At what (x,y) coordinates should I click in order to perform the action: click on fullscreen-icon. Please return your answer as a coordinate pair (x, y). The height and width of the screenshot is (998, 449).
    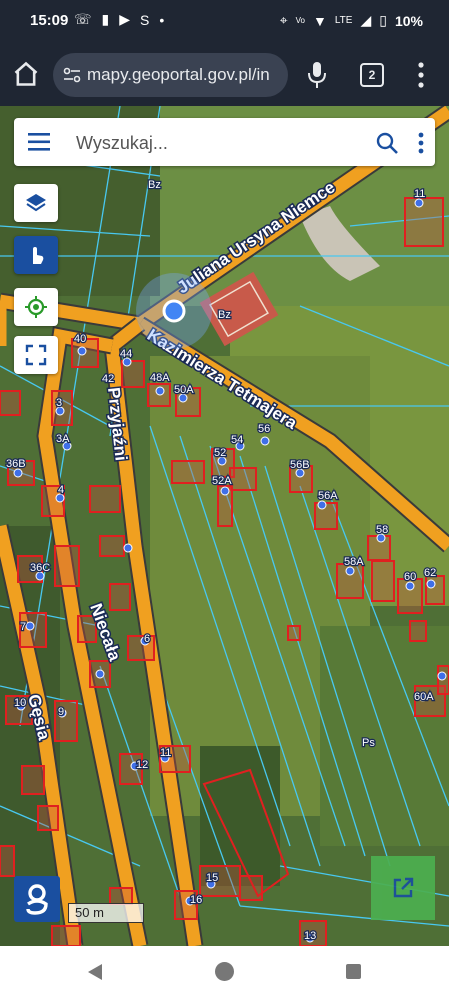
    Looking at the image, I should click on (36, 355).